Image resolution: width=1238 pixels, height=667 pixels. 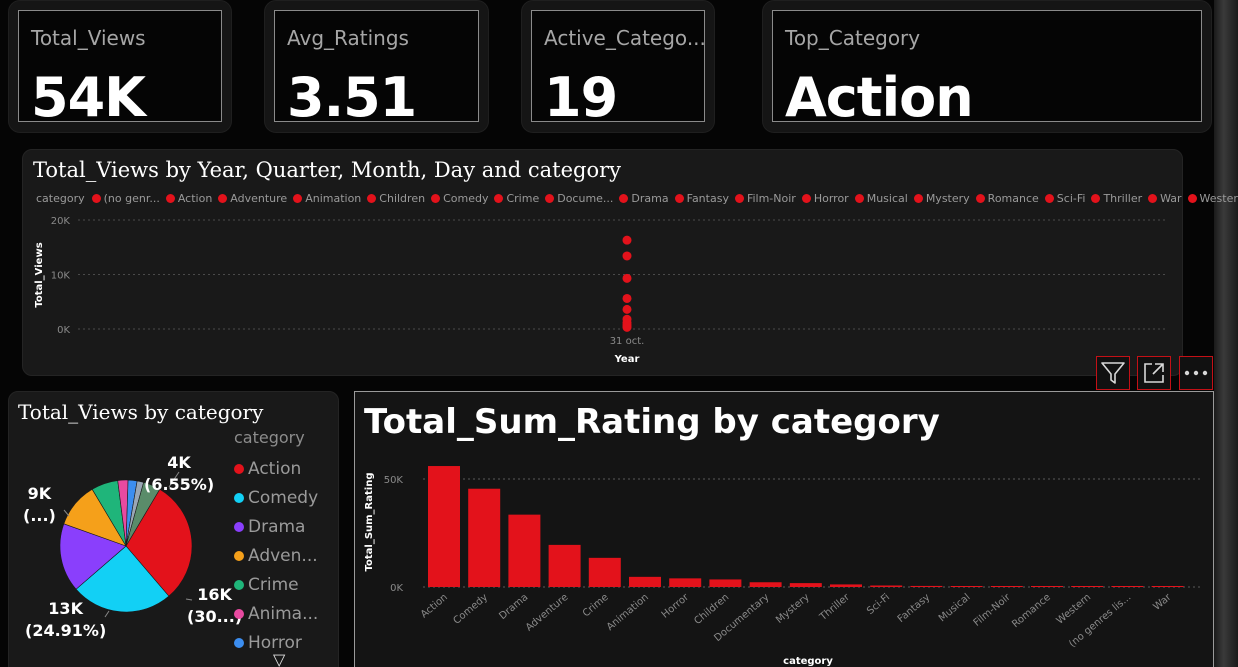 I want to click on filter-icon, so click(x=1113, y=373).